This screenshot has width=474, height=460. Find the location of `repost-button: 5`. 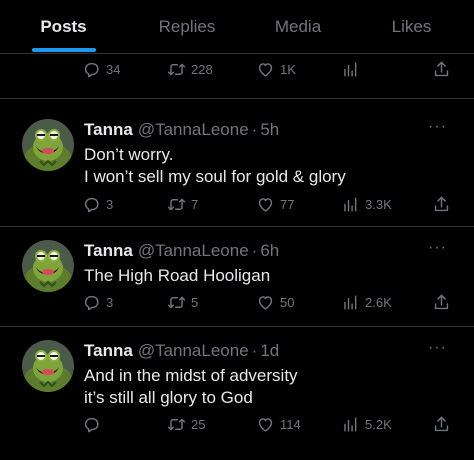

repost-button: 5 is located at coordinates (182, 302).